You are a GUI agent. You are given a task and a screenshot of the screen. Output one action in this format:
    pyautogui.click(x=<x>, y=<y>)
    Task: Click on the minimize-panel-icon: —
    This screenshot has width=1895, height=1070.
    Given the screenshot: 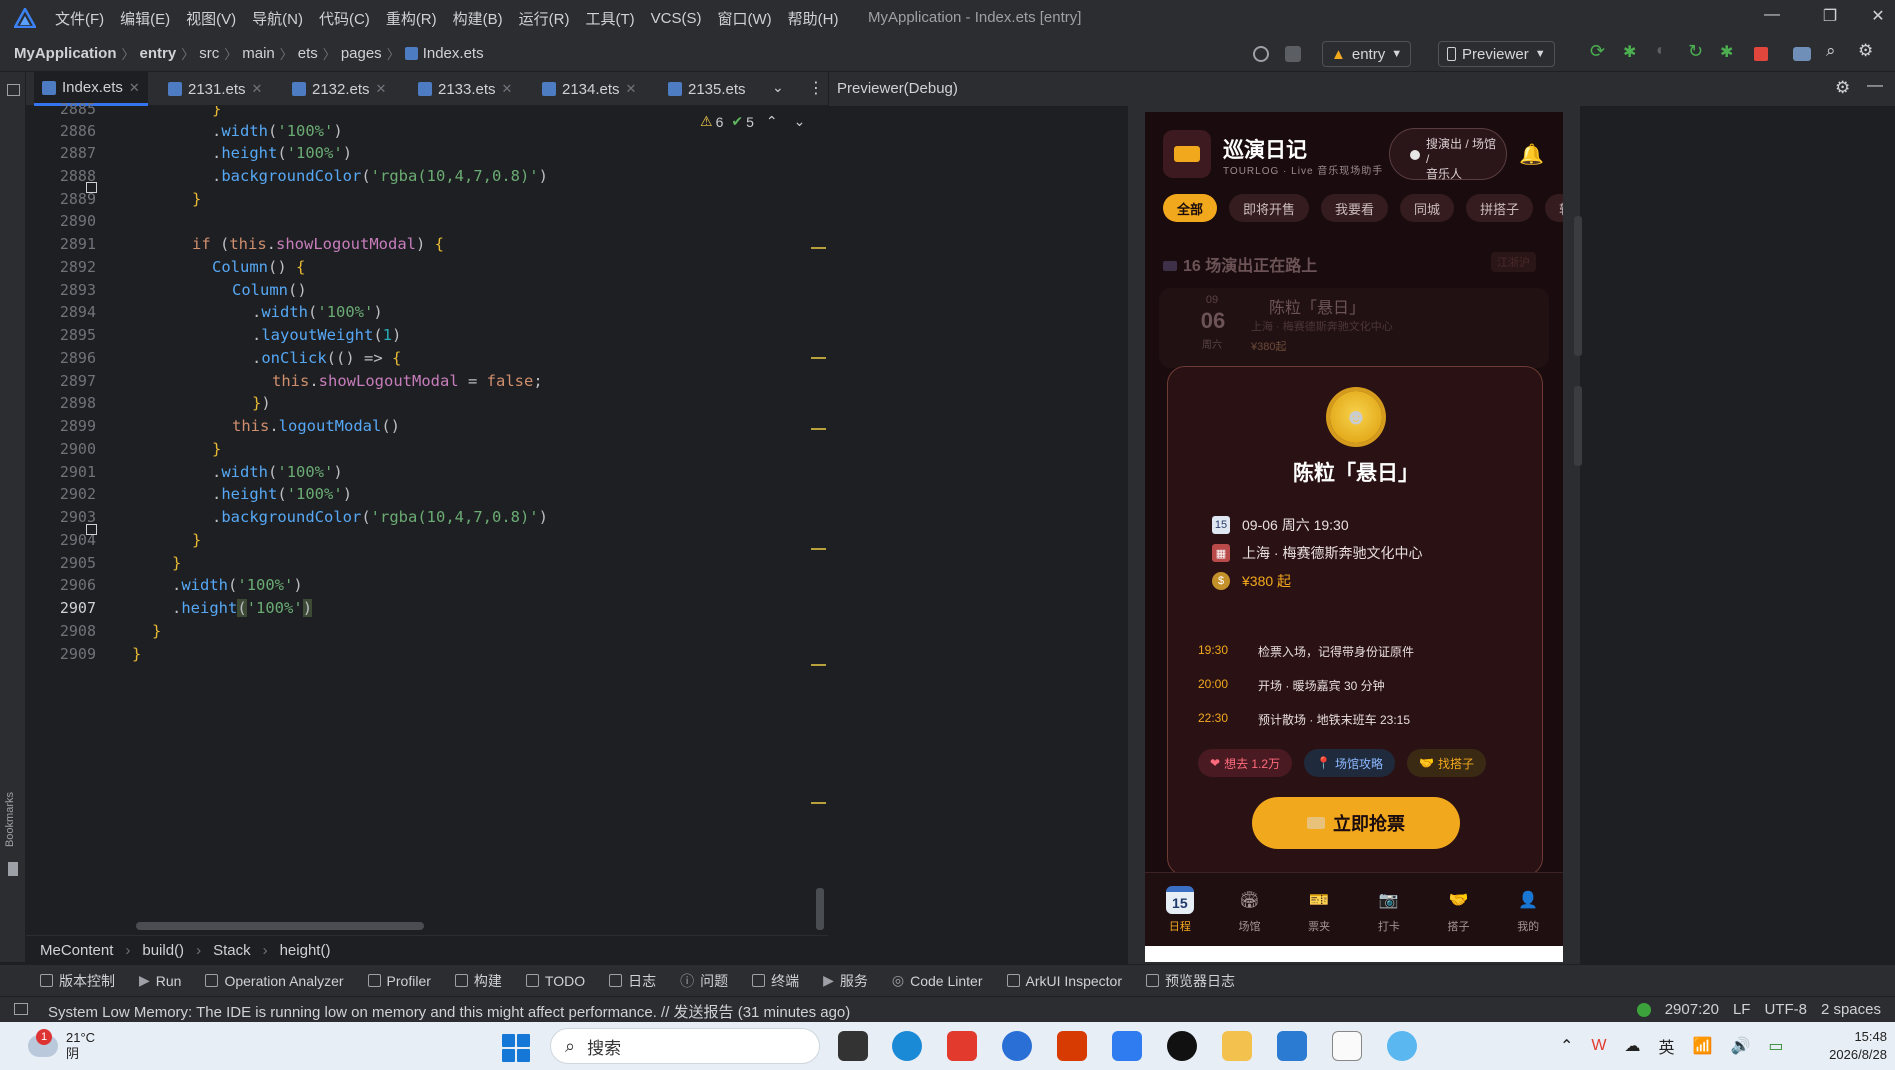 What is the action you would take?
    pyautogui.click(x=1875, y=86)
    